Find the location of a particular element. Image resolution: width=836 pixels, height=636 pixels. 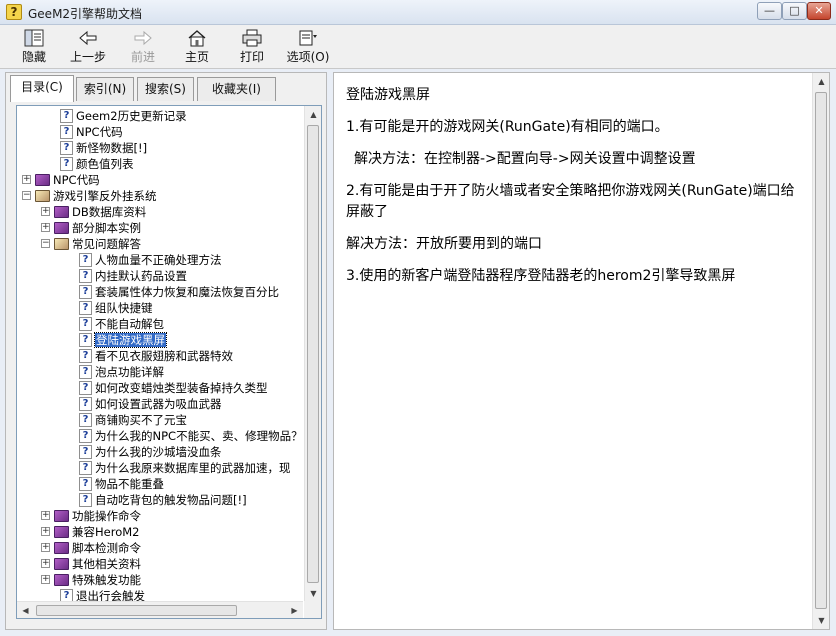

tree-item: ? NPC代码 is located at coordinates (91, 132).